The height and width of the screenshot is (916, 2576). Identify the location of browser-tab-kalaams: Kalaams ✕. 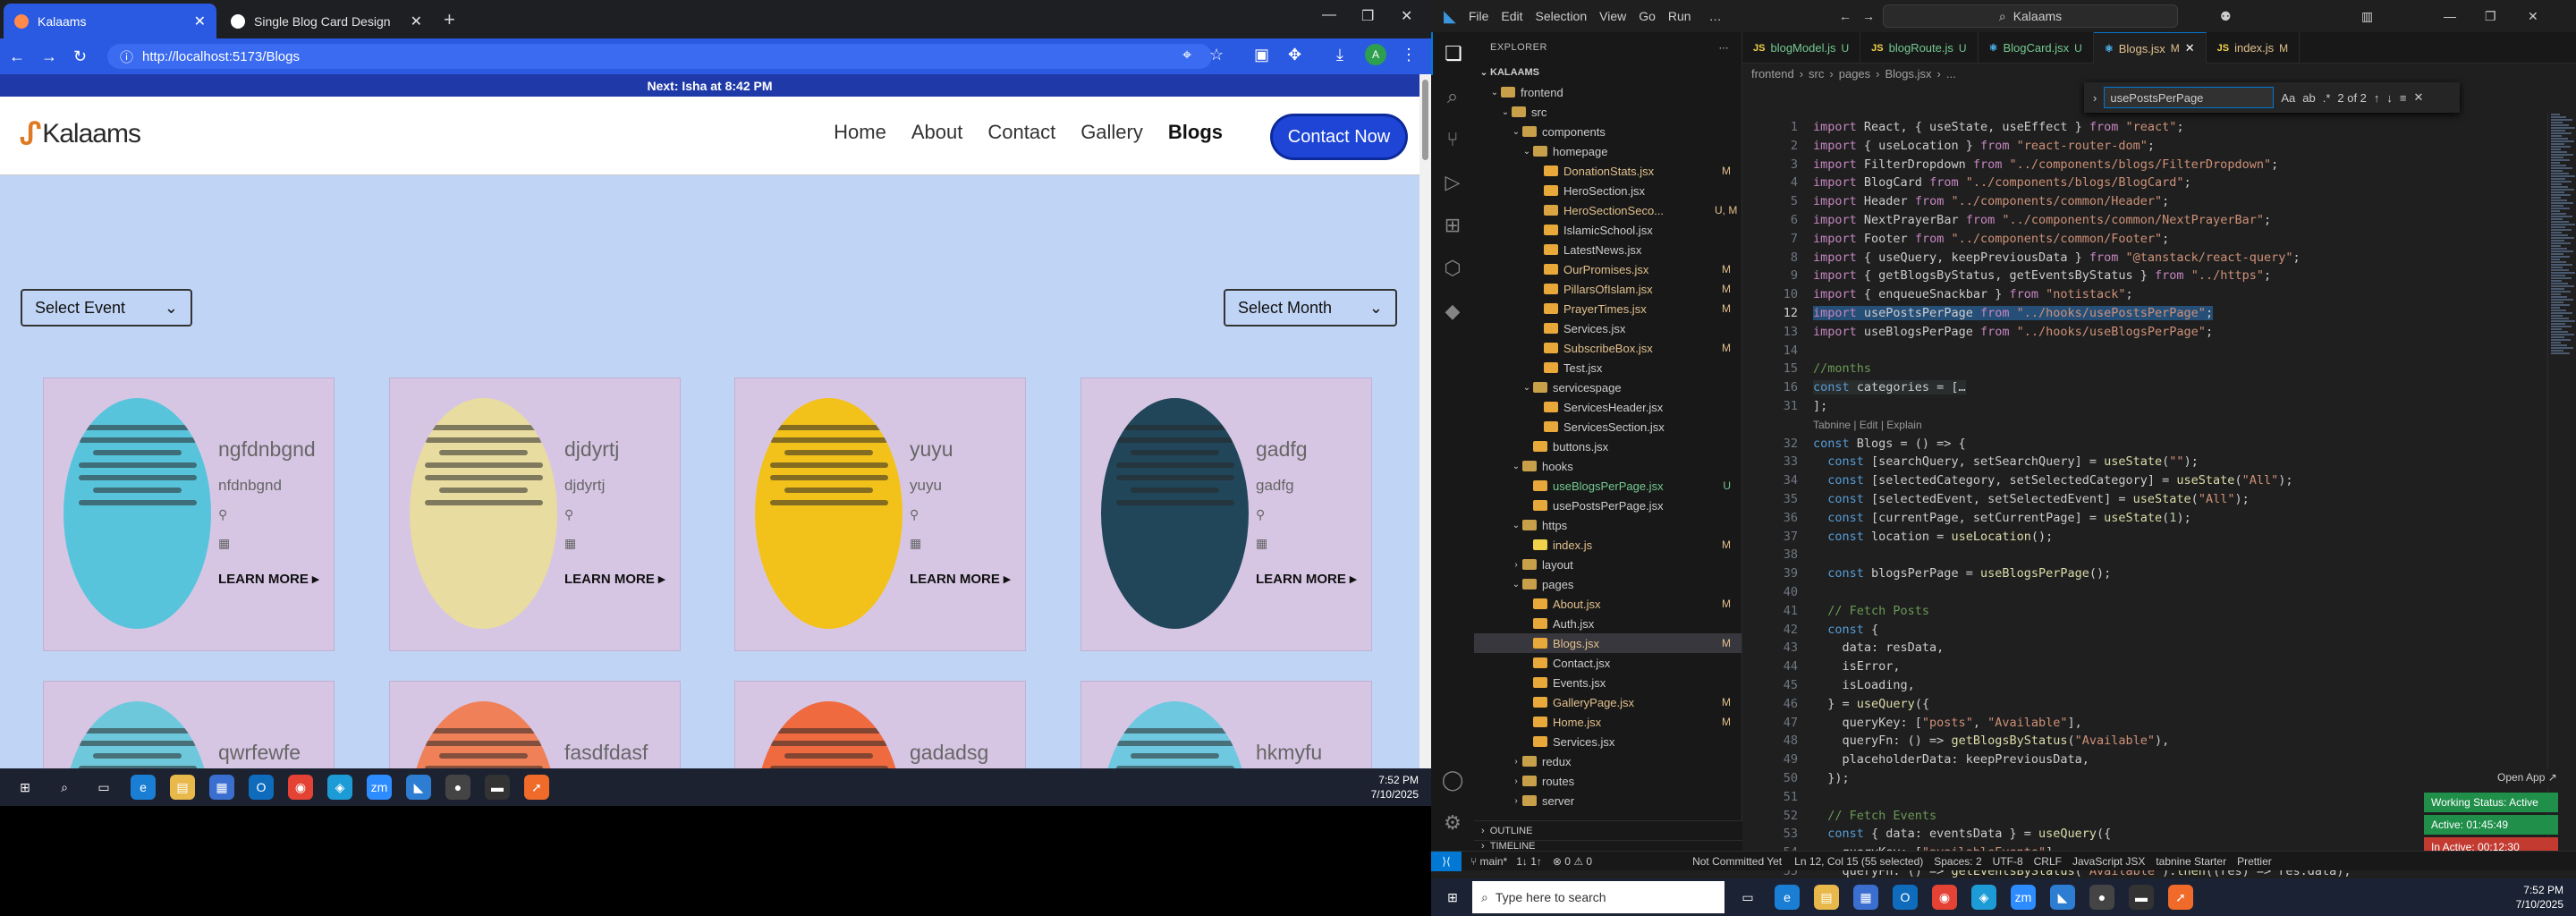
(110, 21).